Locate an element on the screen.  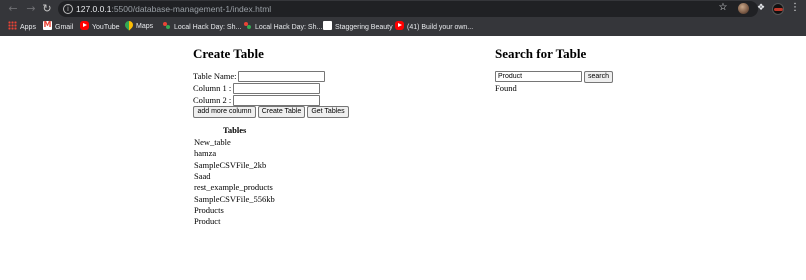
table-row: rest_example_products is located at coordinates (233, 187).